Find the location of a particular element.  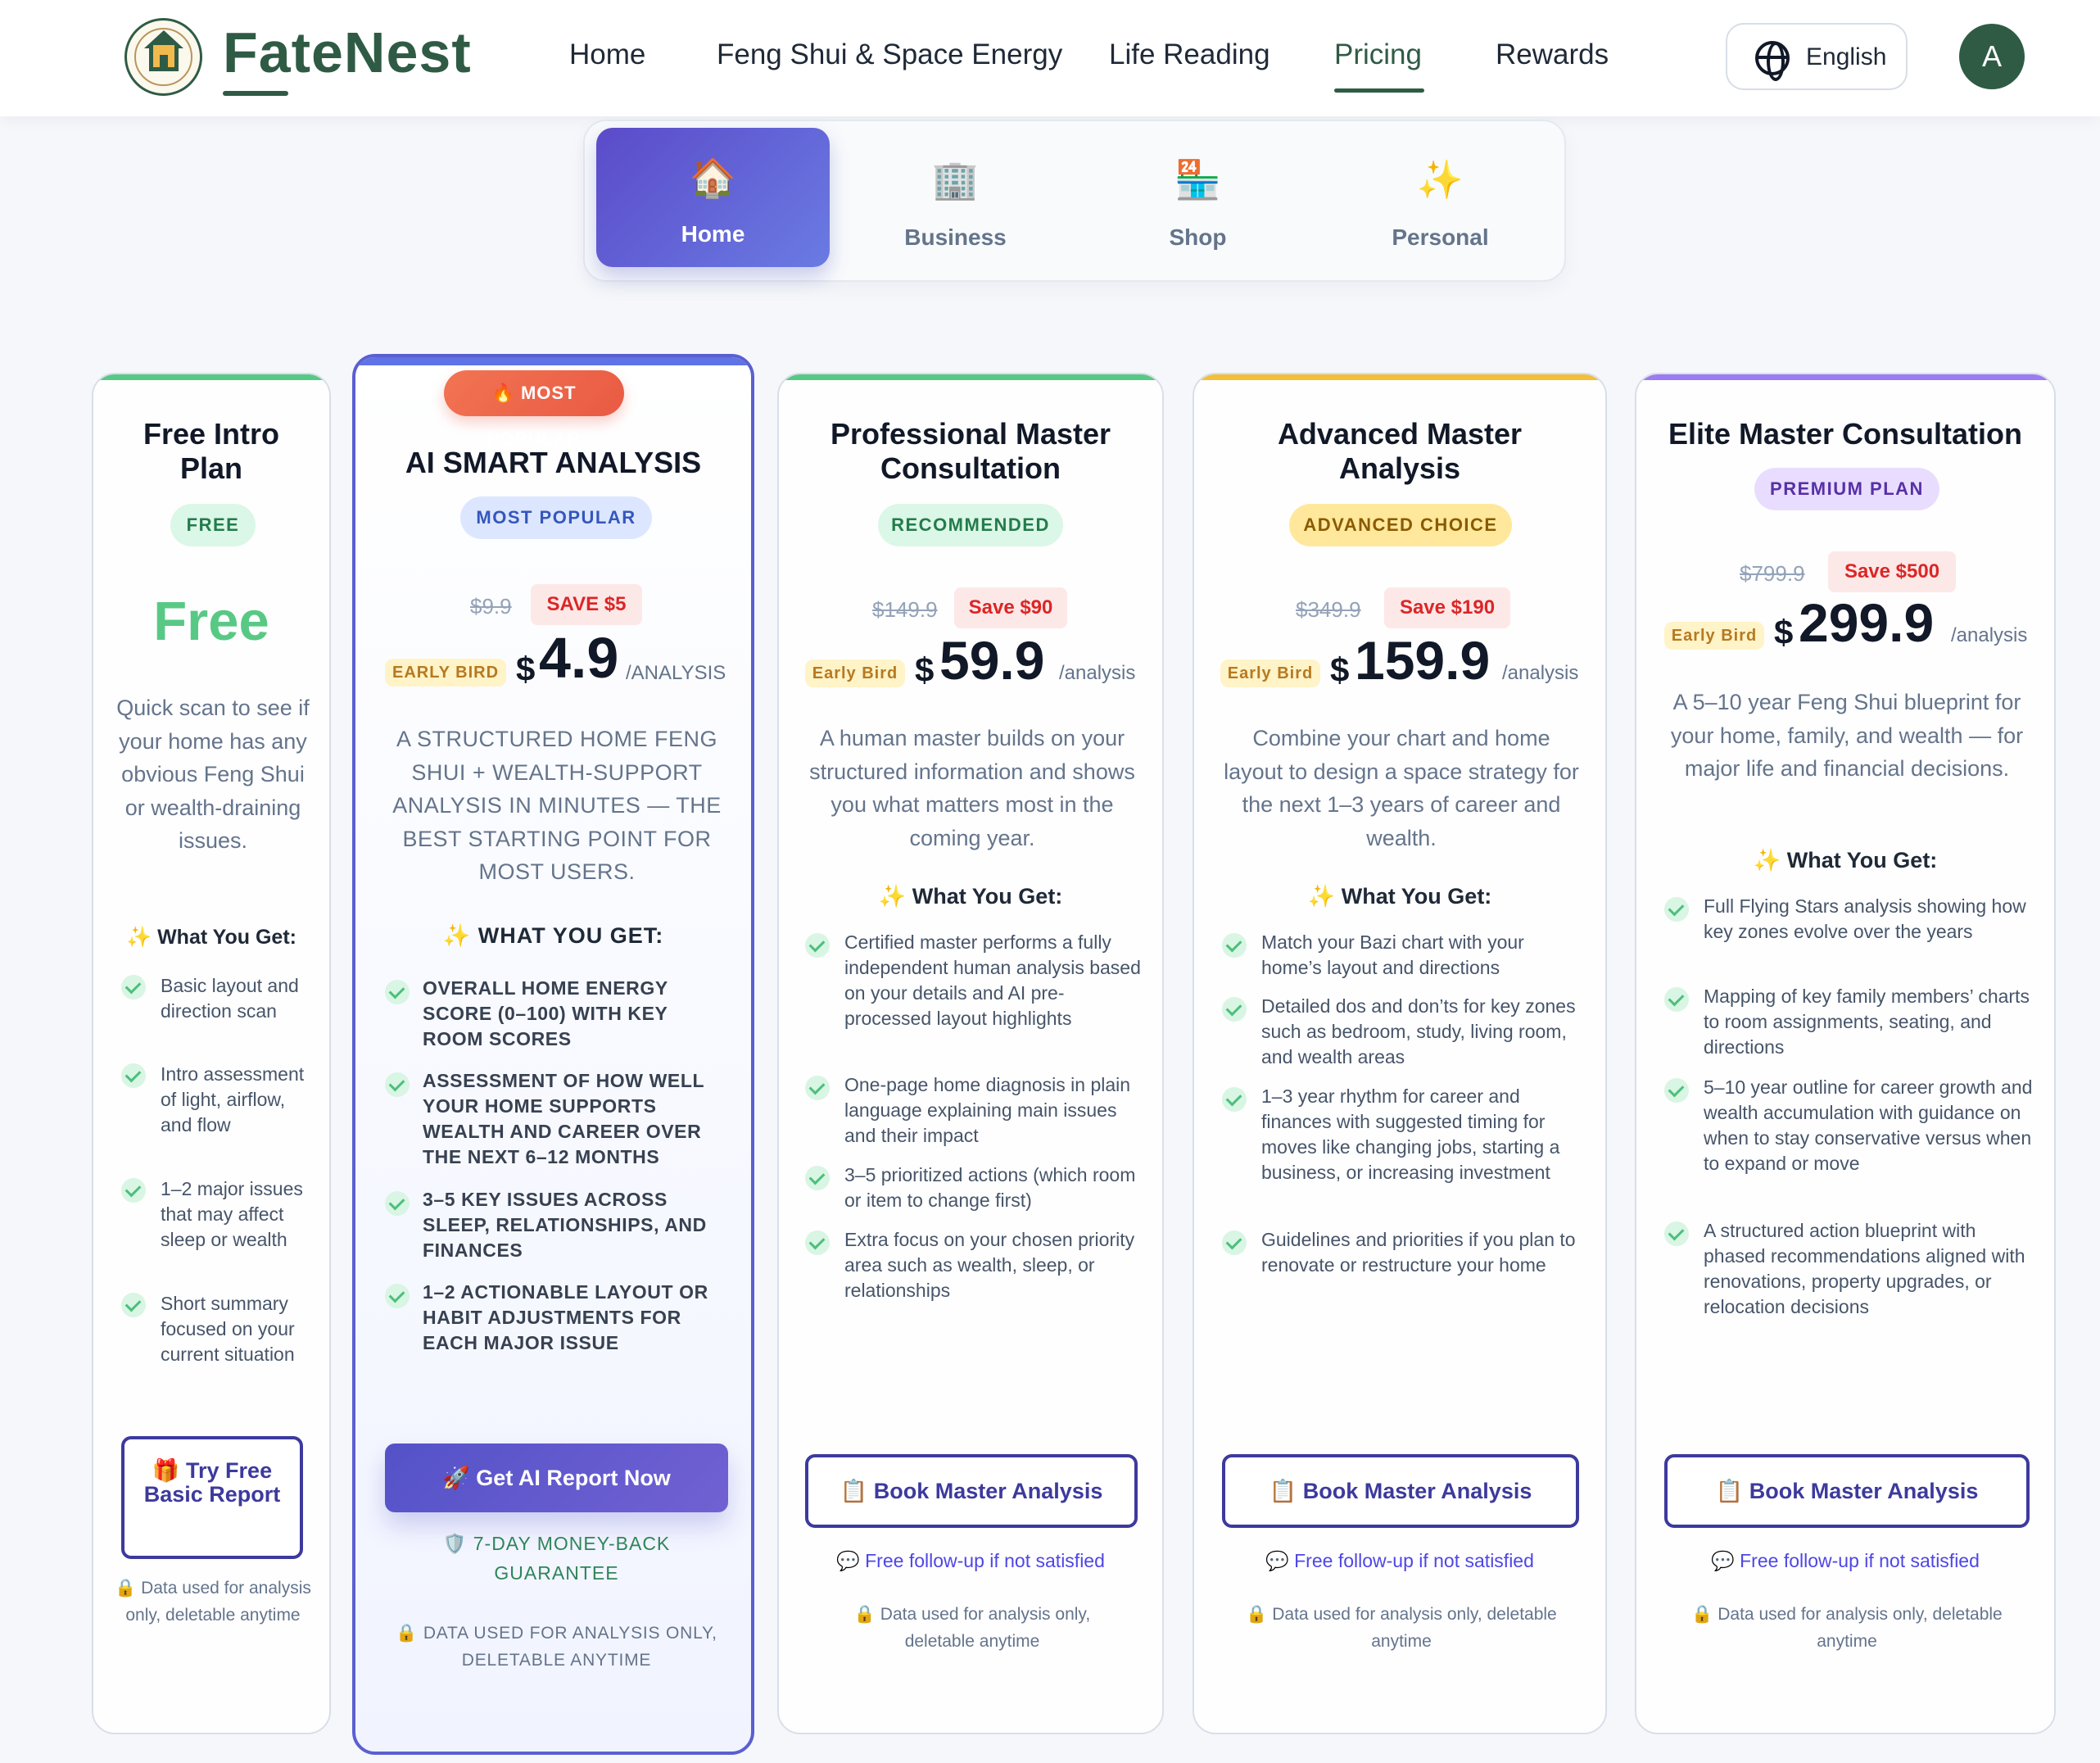

user-avatar: A is located at coordinates (1992, 57).